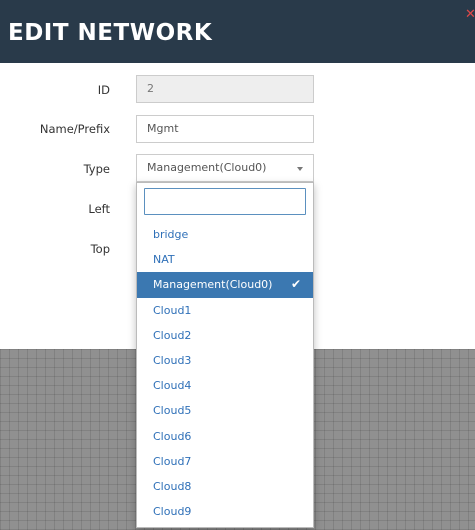 This screenshot has width=475, height=530. What do you see at coordinates (225, 335) in the screenshot?
I see `dropdown-option-cloud2: Cloud2` at bounding box center [225, 335].